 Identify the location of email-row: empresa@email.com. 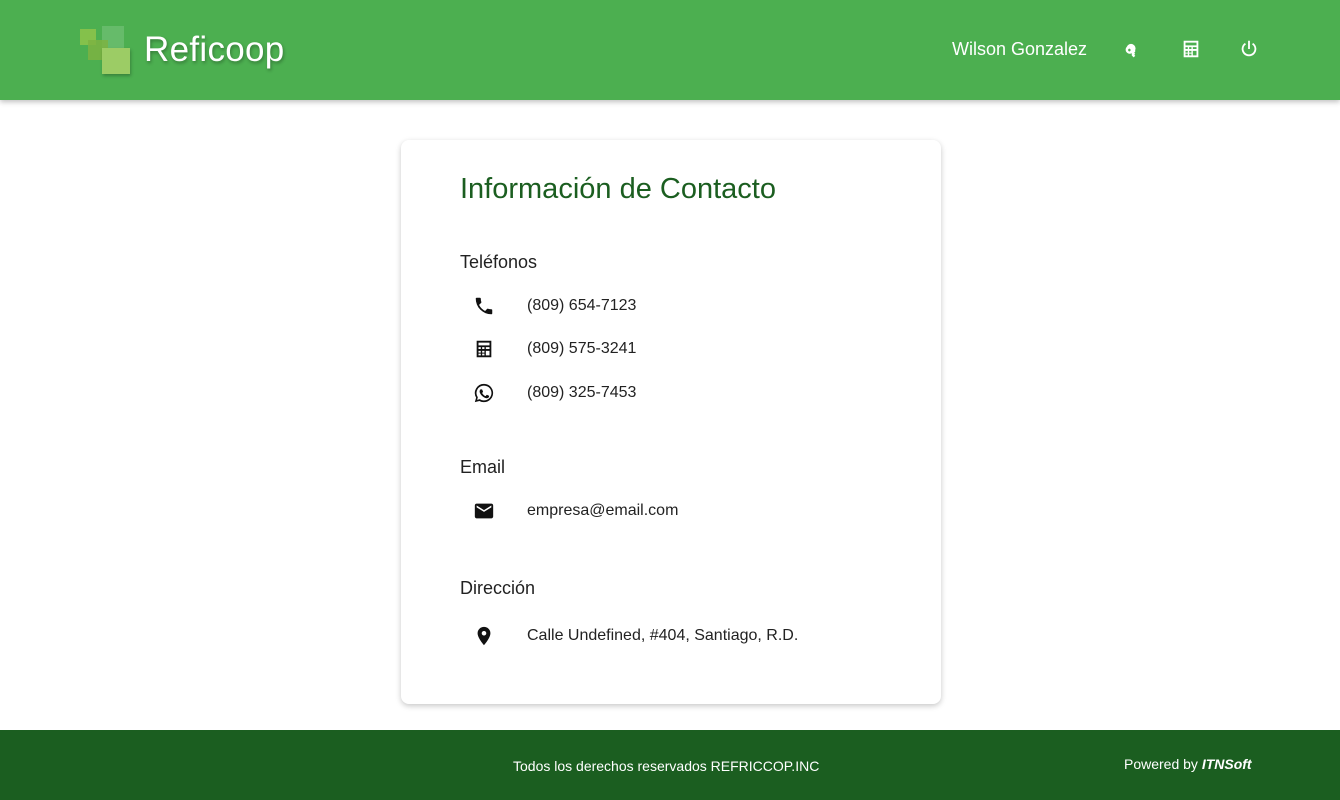
(574, 511).